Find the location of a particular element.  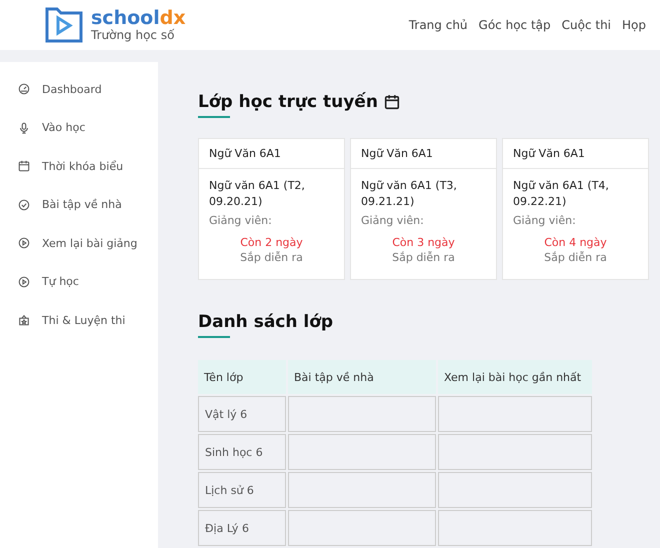

table-cell: Sinh học 6 is located at coordinates (242, 452).